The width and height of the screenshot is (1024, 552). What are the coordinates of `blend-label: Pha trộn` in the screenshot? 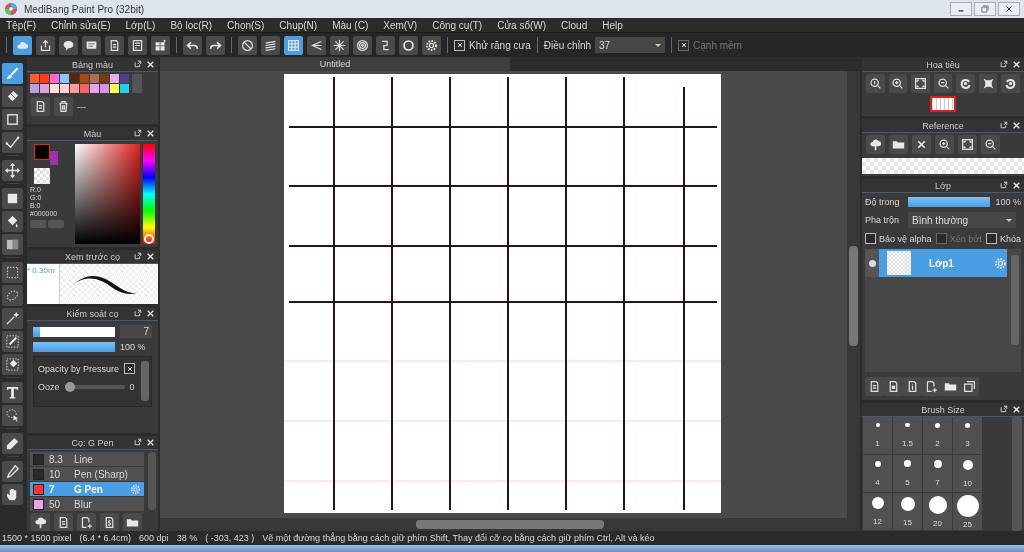 It's located at (883, 220).